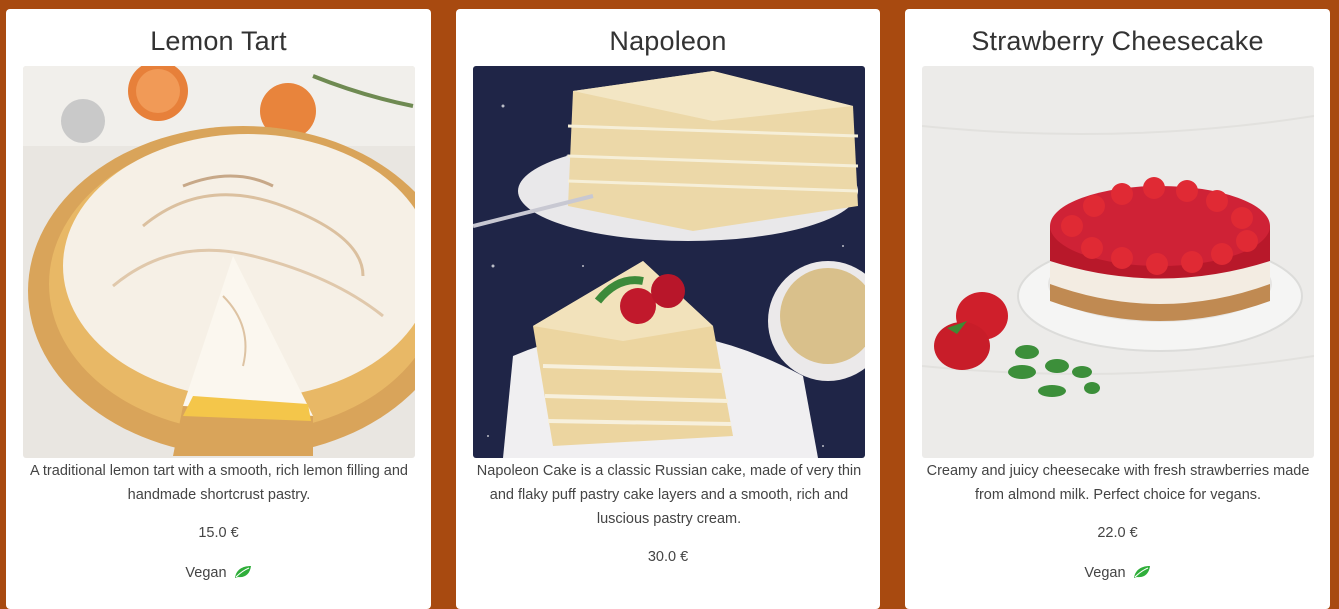  What do you see at coordinates (1117, 41) in the screenshot?
I see `product-title: Strawberry Cheesecake` at bounding box center [1117, 41].